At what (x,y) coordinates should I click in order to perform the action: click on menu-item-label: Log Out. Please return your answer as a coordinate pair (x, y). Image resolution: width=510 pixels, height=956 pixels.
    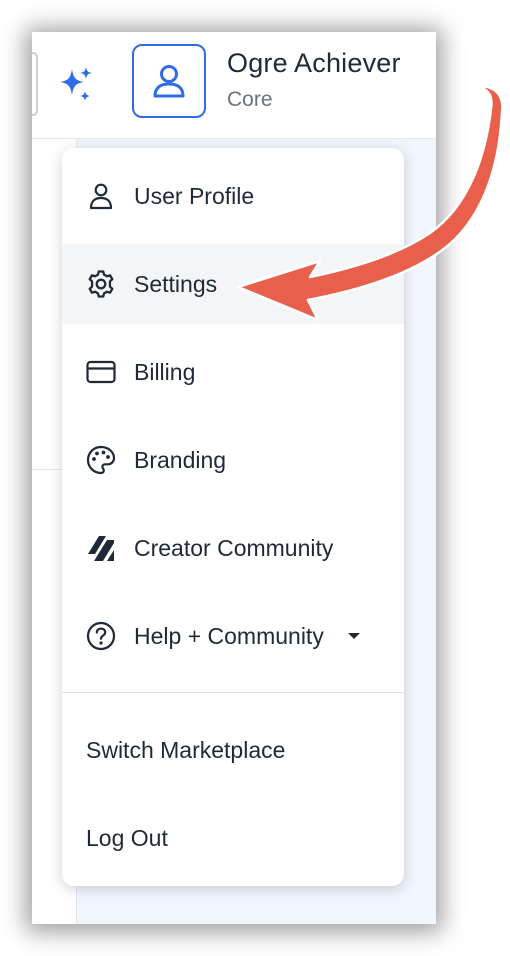
    Looking at the image, I should click on (127, 837).